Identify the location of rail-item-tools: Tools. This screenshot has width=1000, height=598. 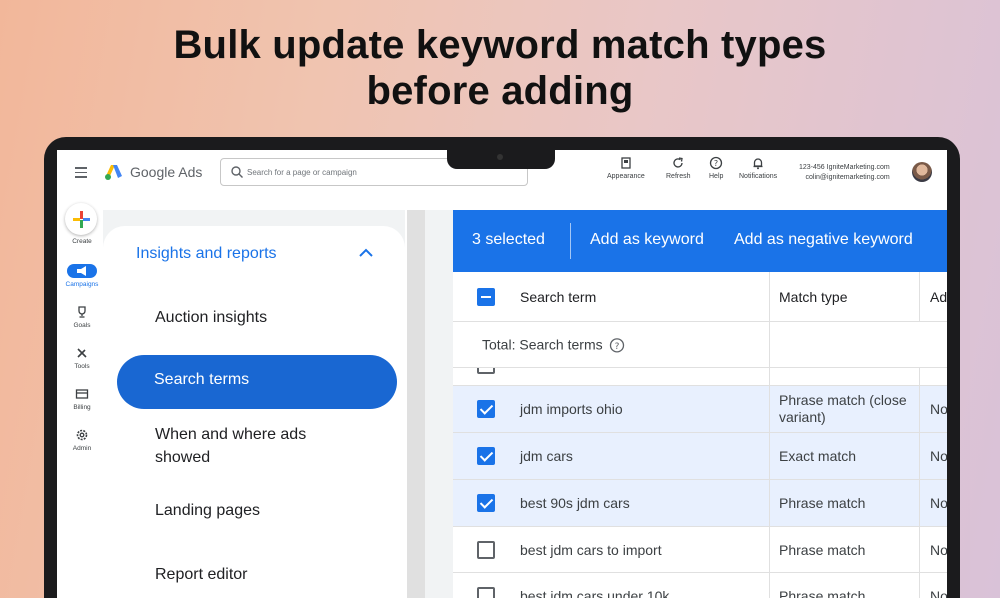
(82, 358).